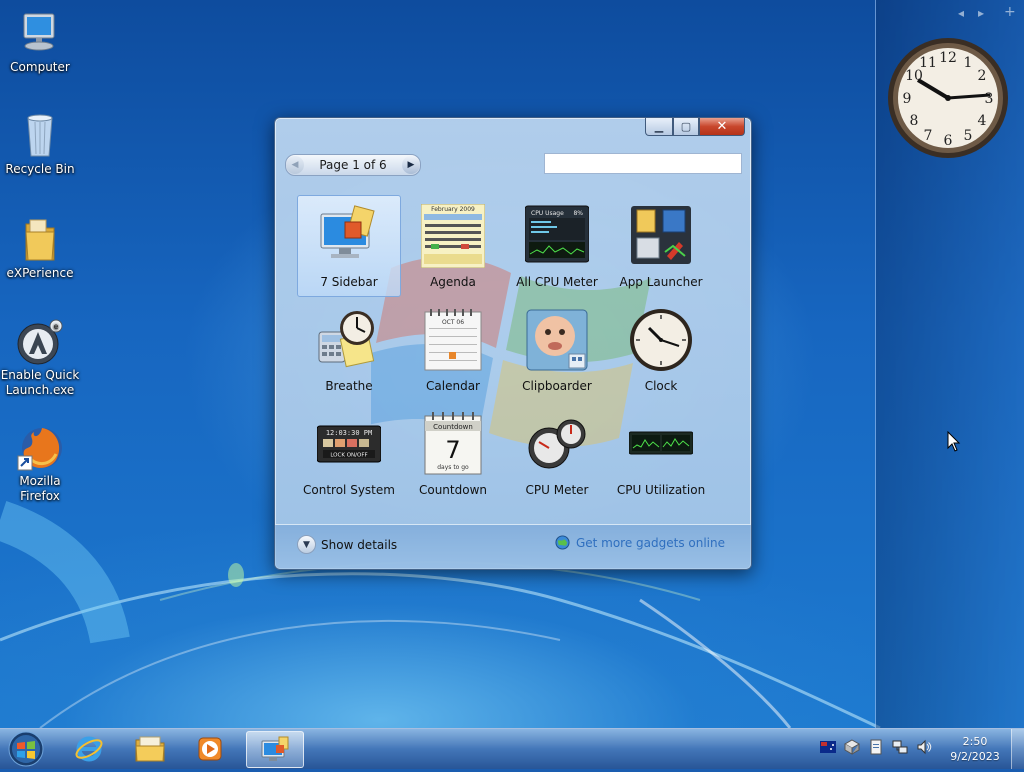 The width and height of the screenshot is (1024, 772). I want to click on gadget-tile-cpu-meter: CPU Meter, so click(557, 454).